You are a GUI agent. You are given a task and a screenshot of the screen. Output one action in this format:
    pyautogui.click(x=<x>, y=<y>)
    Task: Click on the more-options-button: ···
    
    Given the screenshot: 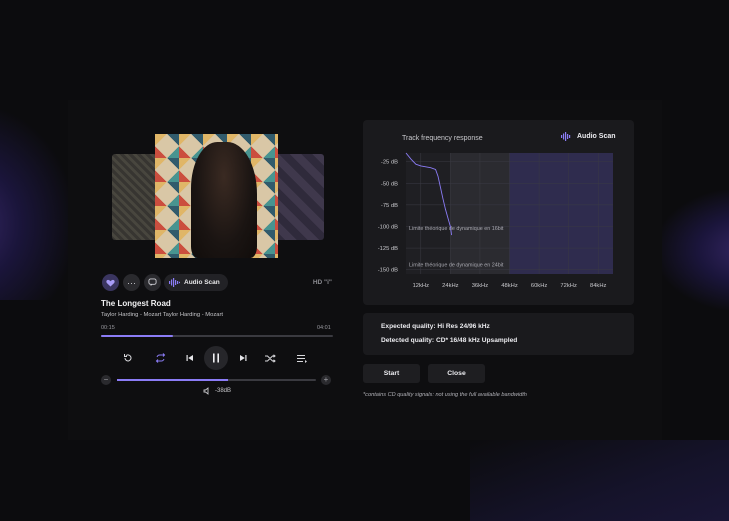 What is the action you would take?
    pyautogui.click(x=131, y=282)
    